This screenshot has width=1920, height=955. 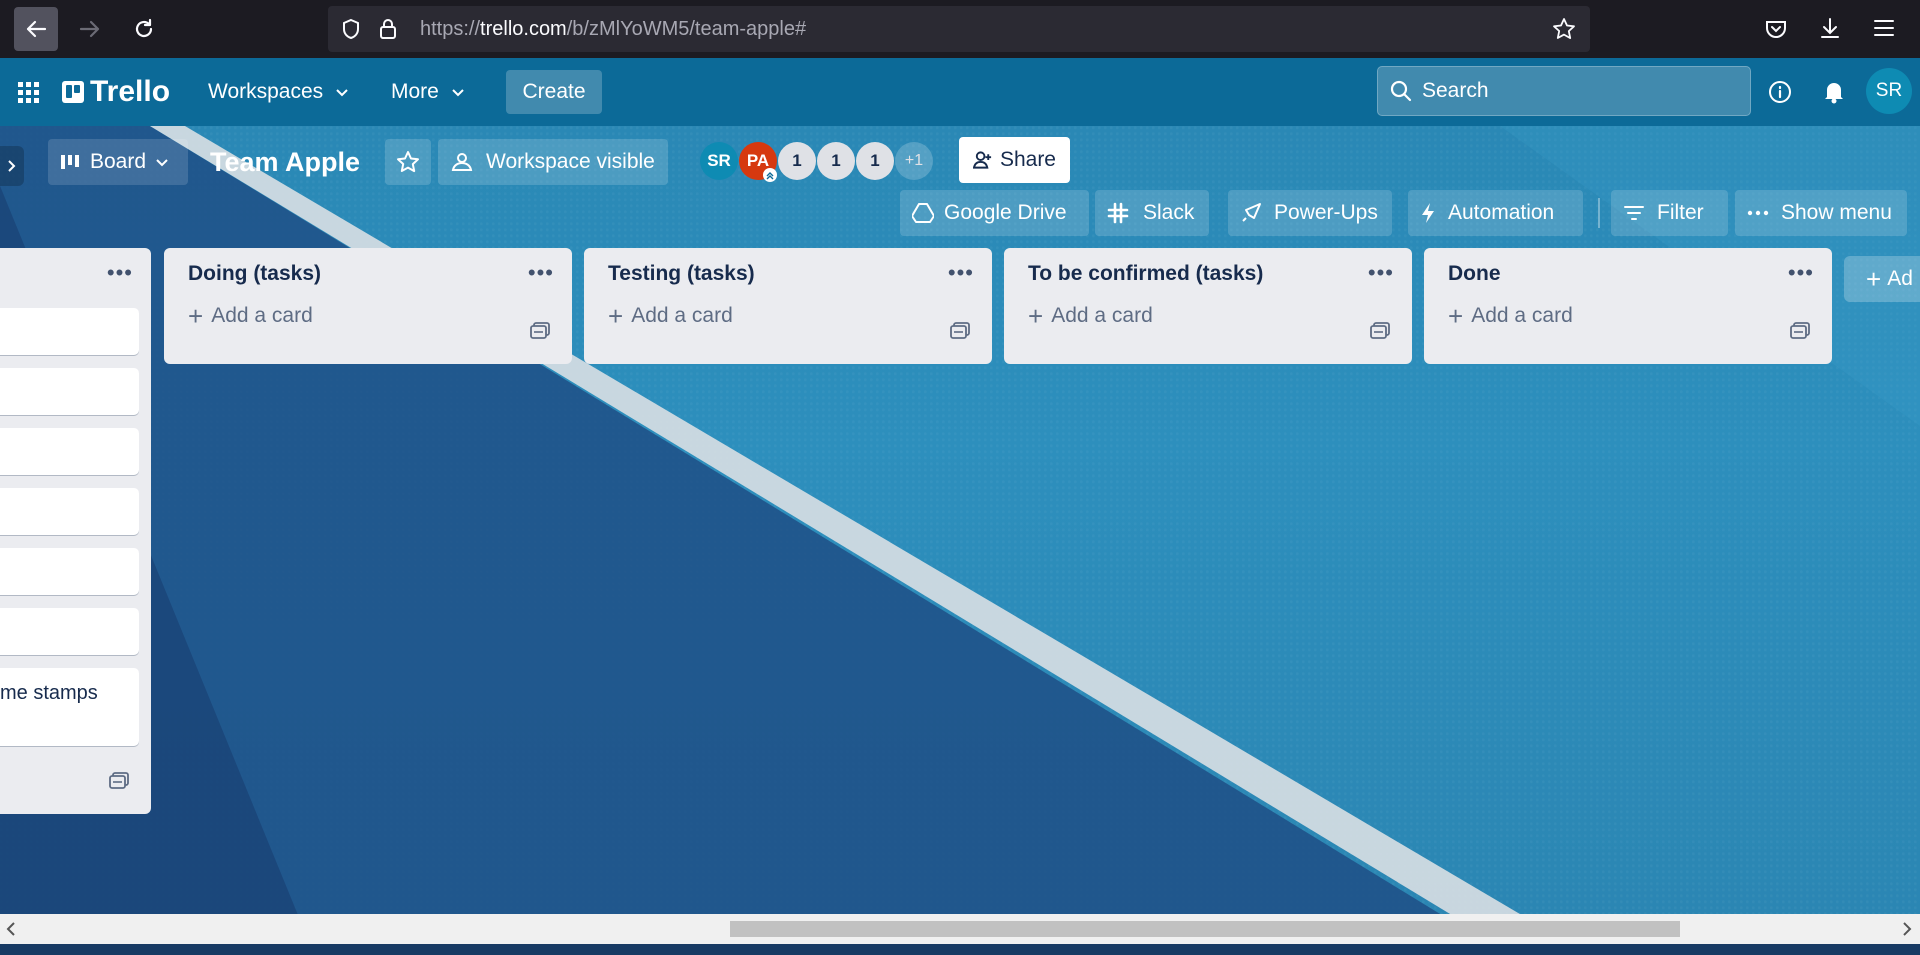 What do you see at coordinates (1680, 212) in the screenshot?
I see `filter-label: Filter` at bounding box center [1680, 212].